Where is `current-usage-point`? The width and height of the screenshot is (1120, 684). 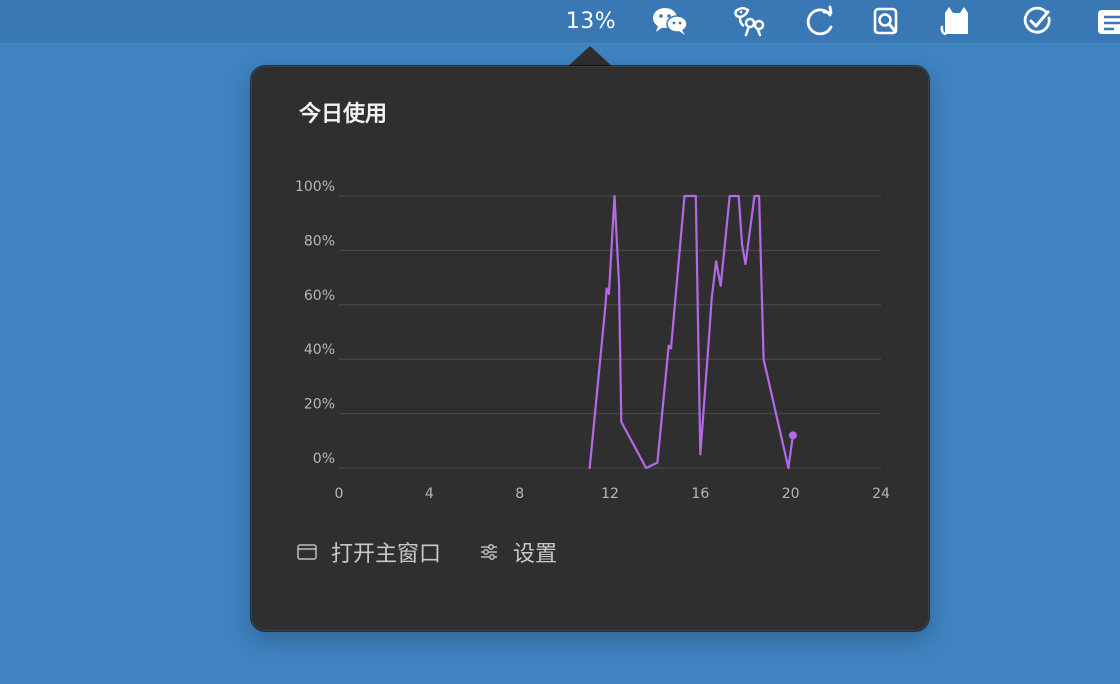 current-usage-point is located at coordinates (792, 435).